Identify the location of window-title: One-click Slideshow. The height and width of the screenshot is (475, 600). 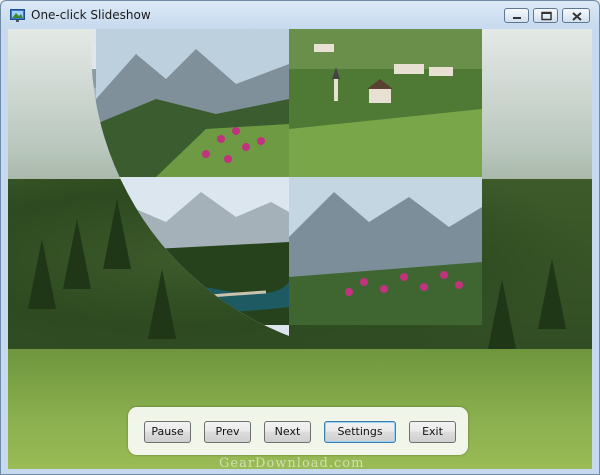
(91, 15).